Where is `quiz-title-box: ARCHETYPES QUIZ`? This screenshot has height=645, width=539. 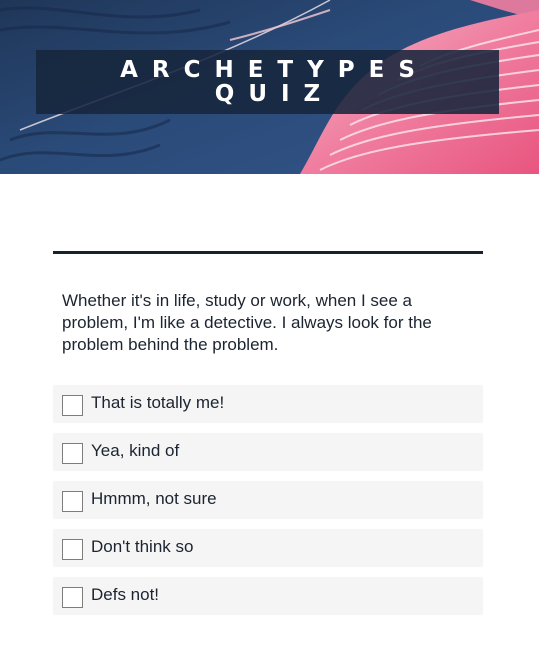 quiz-title-box: ARCHETYPES QUIZ is located at coordinates (267, 82).